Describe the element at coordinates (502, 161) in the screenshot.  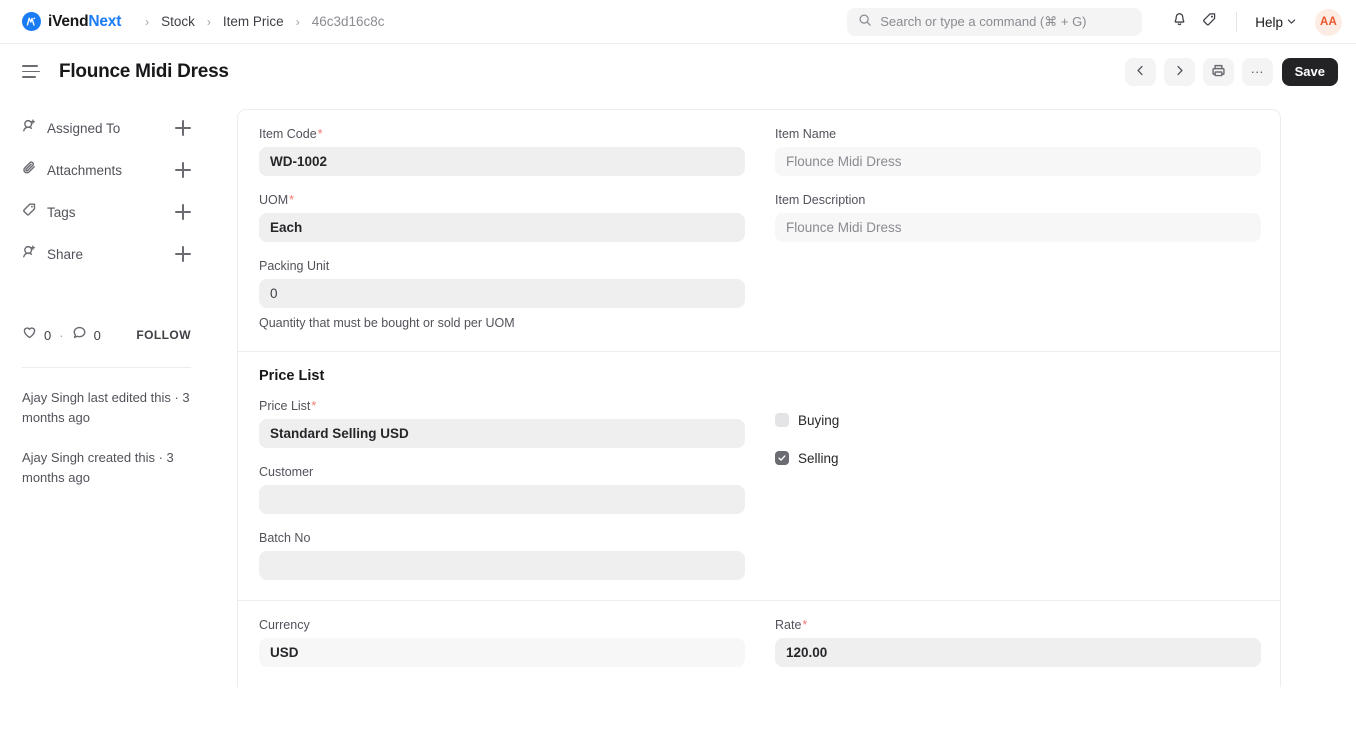
I see `item-code-input: WD-1002` at that location.